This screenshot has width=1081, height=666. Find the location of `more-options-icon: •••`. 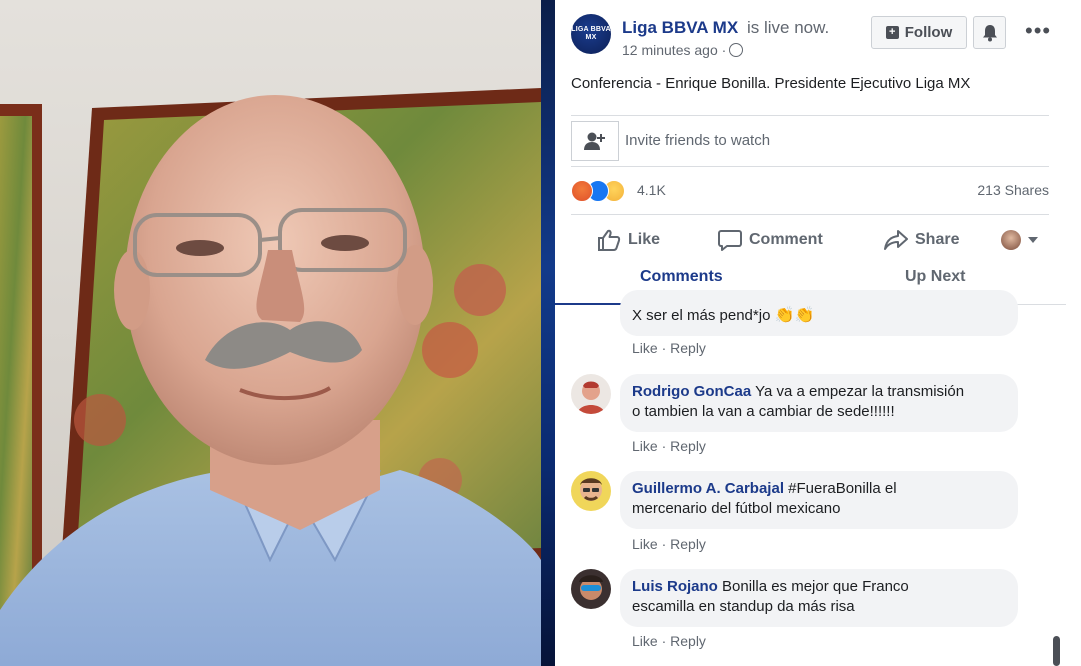

more-options-icon: ••• is located at coordinates (1038, 31).